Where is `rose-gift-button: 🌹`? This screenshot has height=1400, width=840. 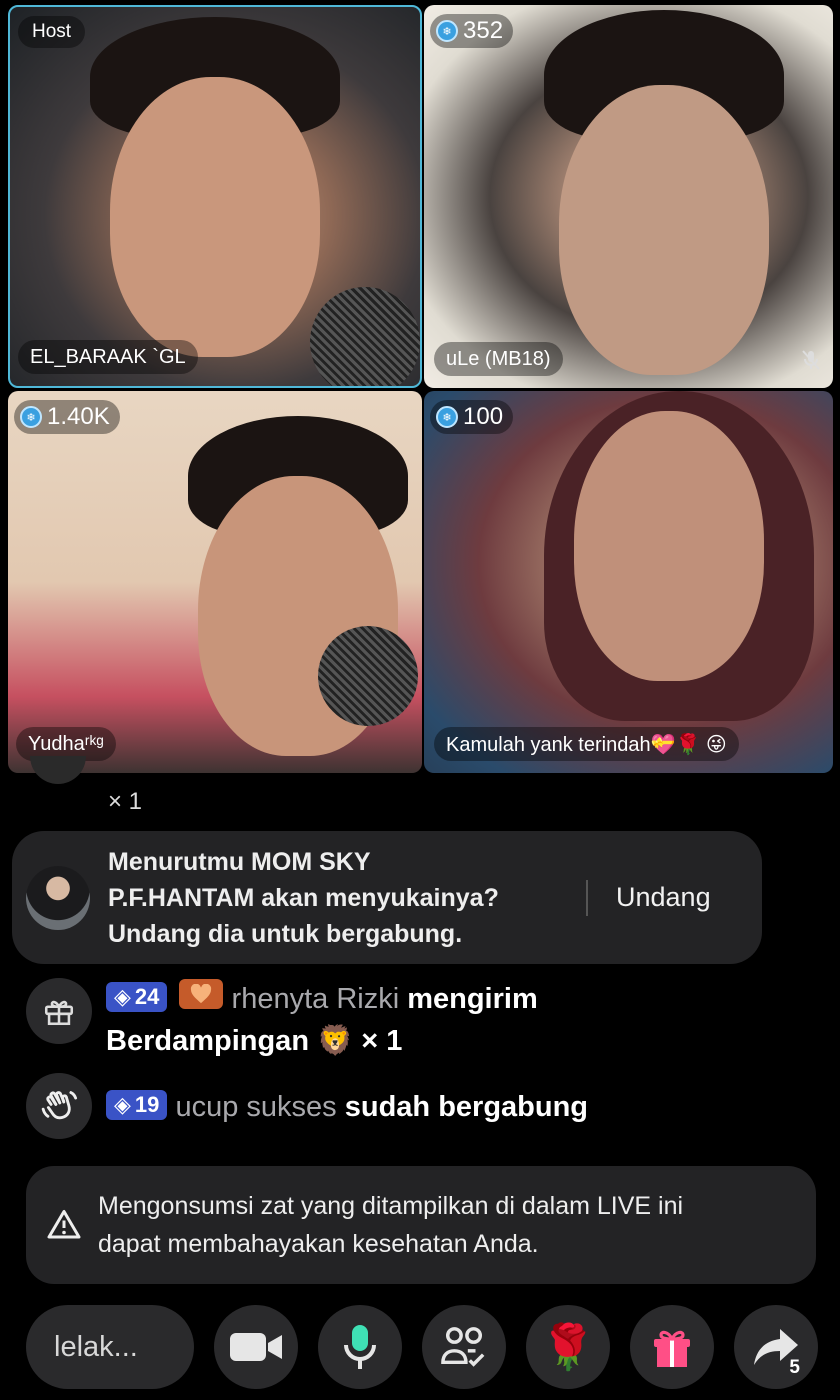 rose-gift-button: 🌹 is located at coordinates (568, 1347).